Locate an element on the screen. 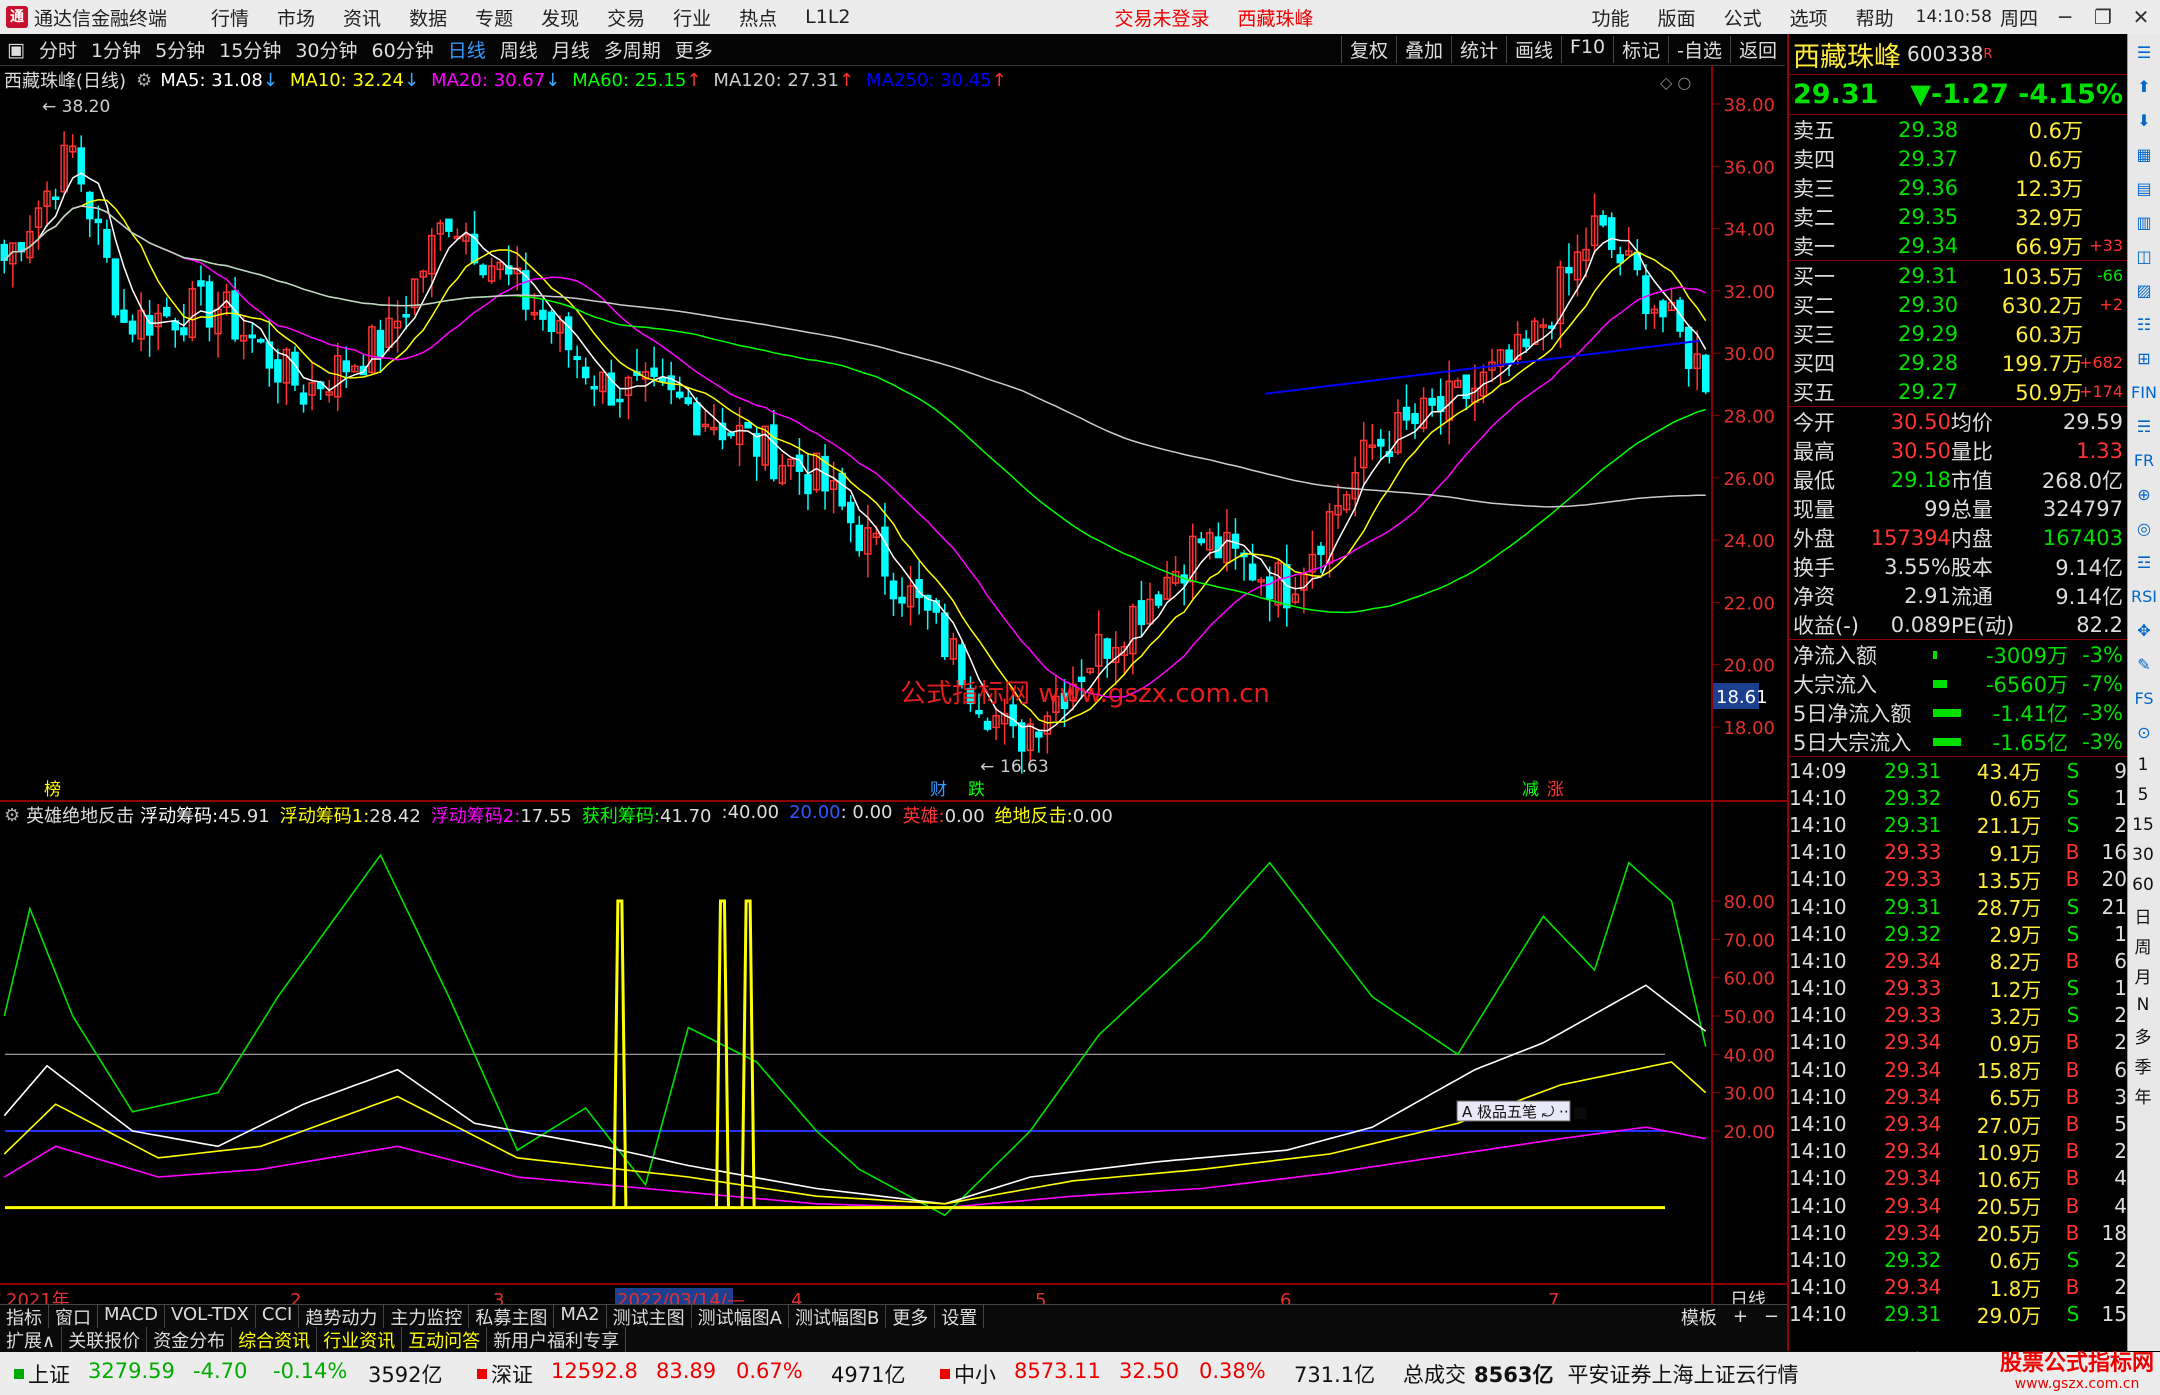 The height and width of the screenshot is (1395, 2160). asks-row: 卖一 29.34 66.9万 +33 is located at coordinates (1958, 245).